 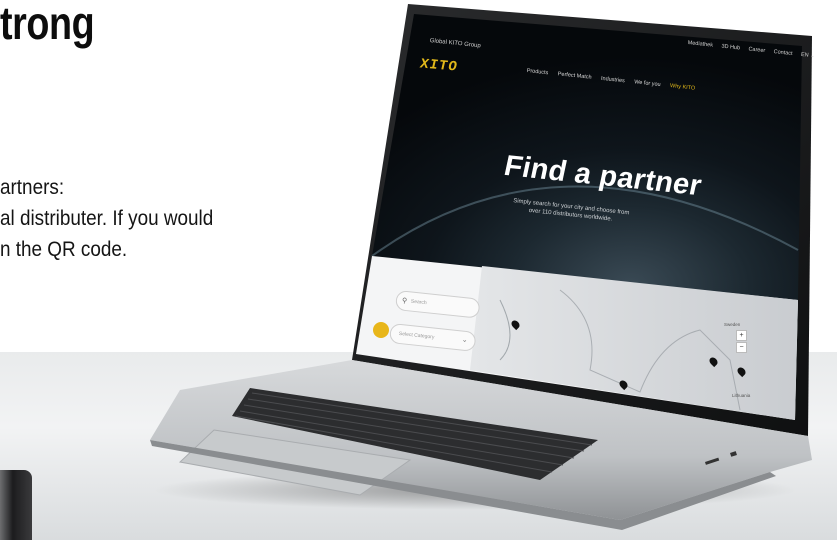 What do you see at coordinates (381, 330) in the screenshot?
I see `location-button` at bounding box center [381, 330].